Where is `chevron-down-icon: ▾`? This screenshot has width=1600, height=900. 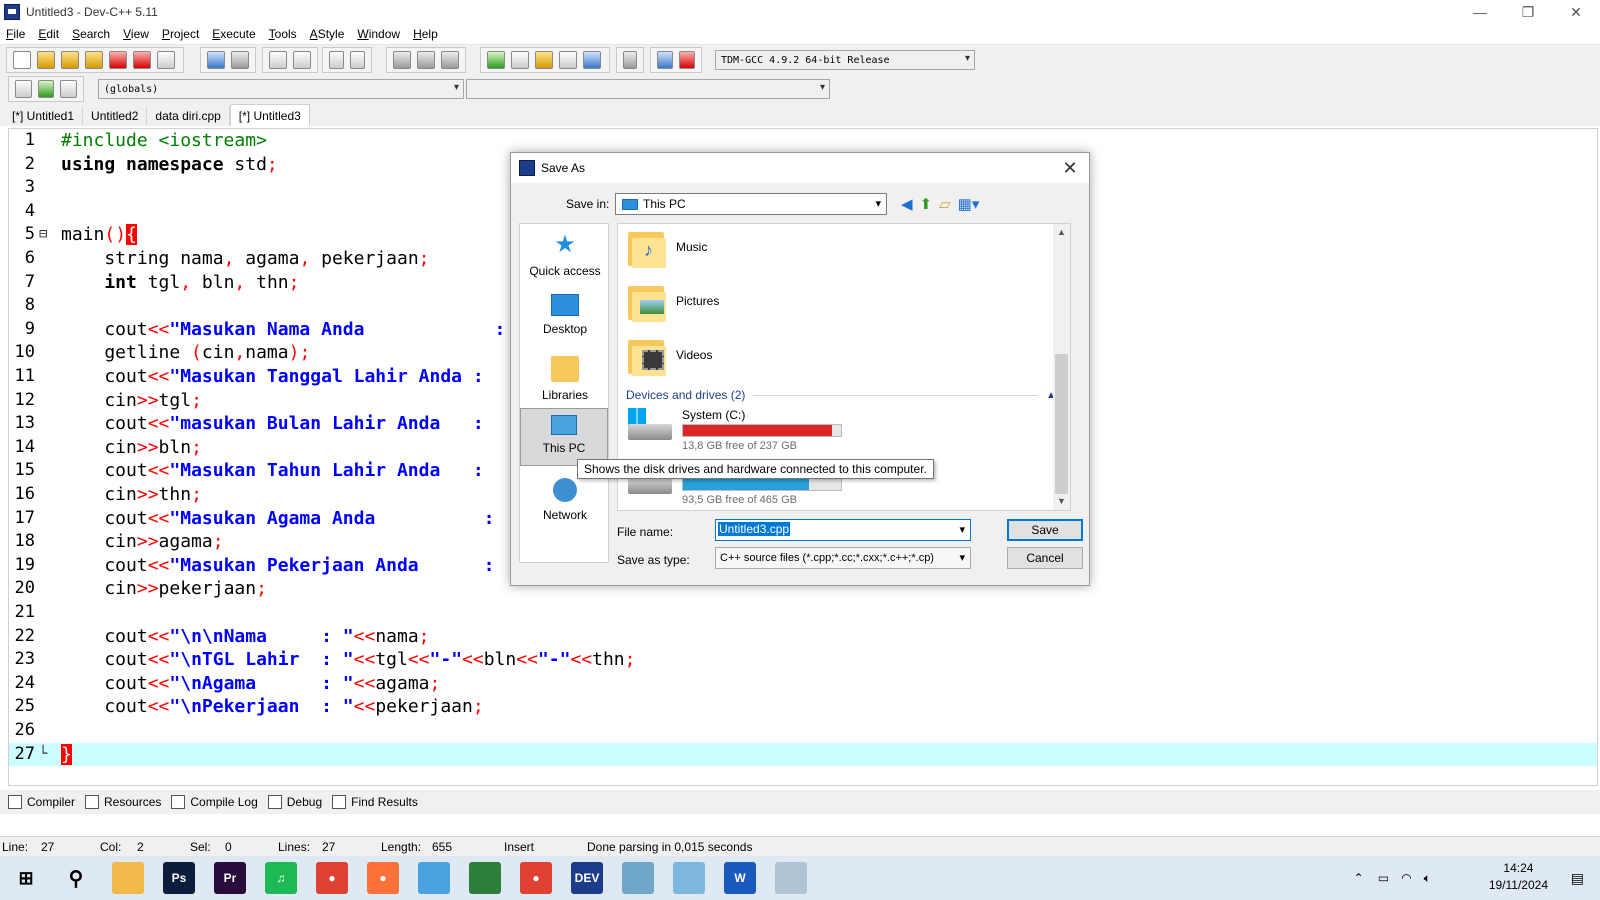 chevron-down-icon: ▾ is located at coordinates (962, 529).